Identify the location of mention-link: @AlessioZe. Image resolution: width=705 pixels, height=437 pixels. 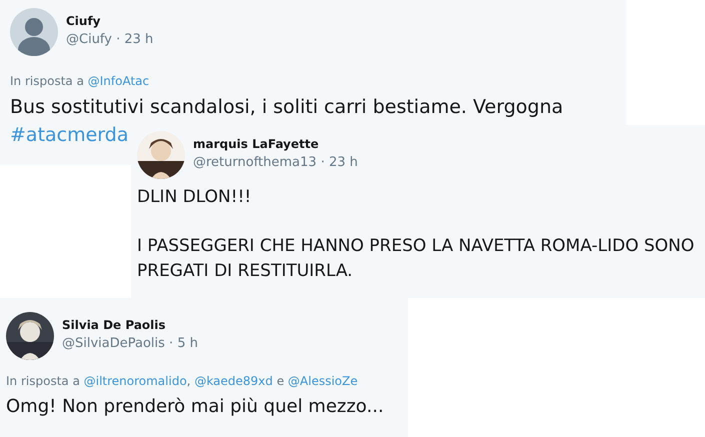
(323, 381).